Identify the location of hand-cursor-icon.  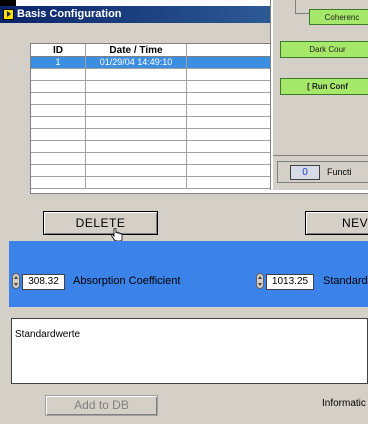
(116, 235).